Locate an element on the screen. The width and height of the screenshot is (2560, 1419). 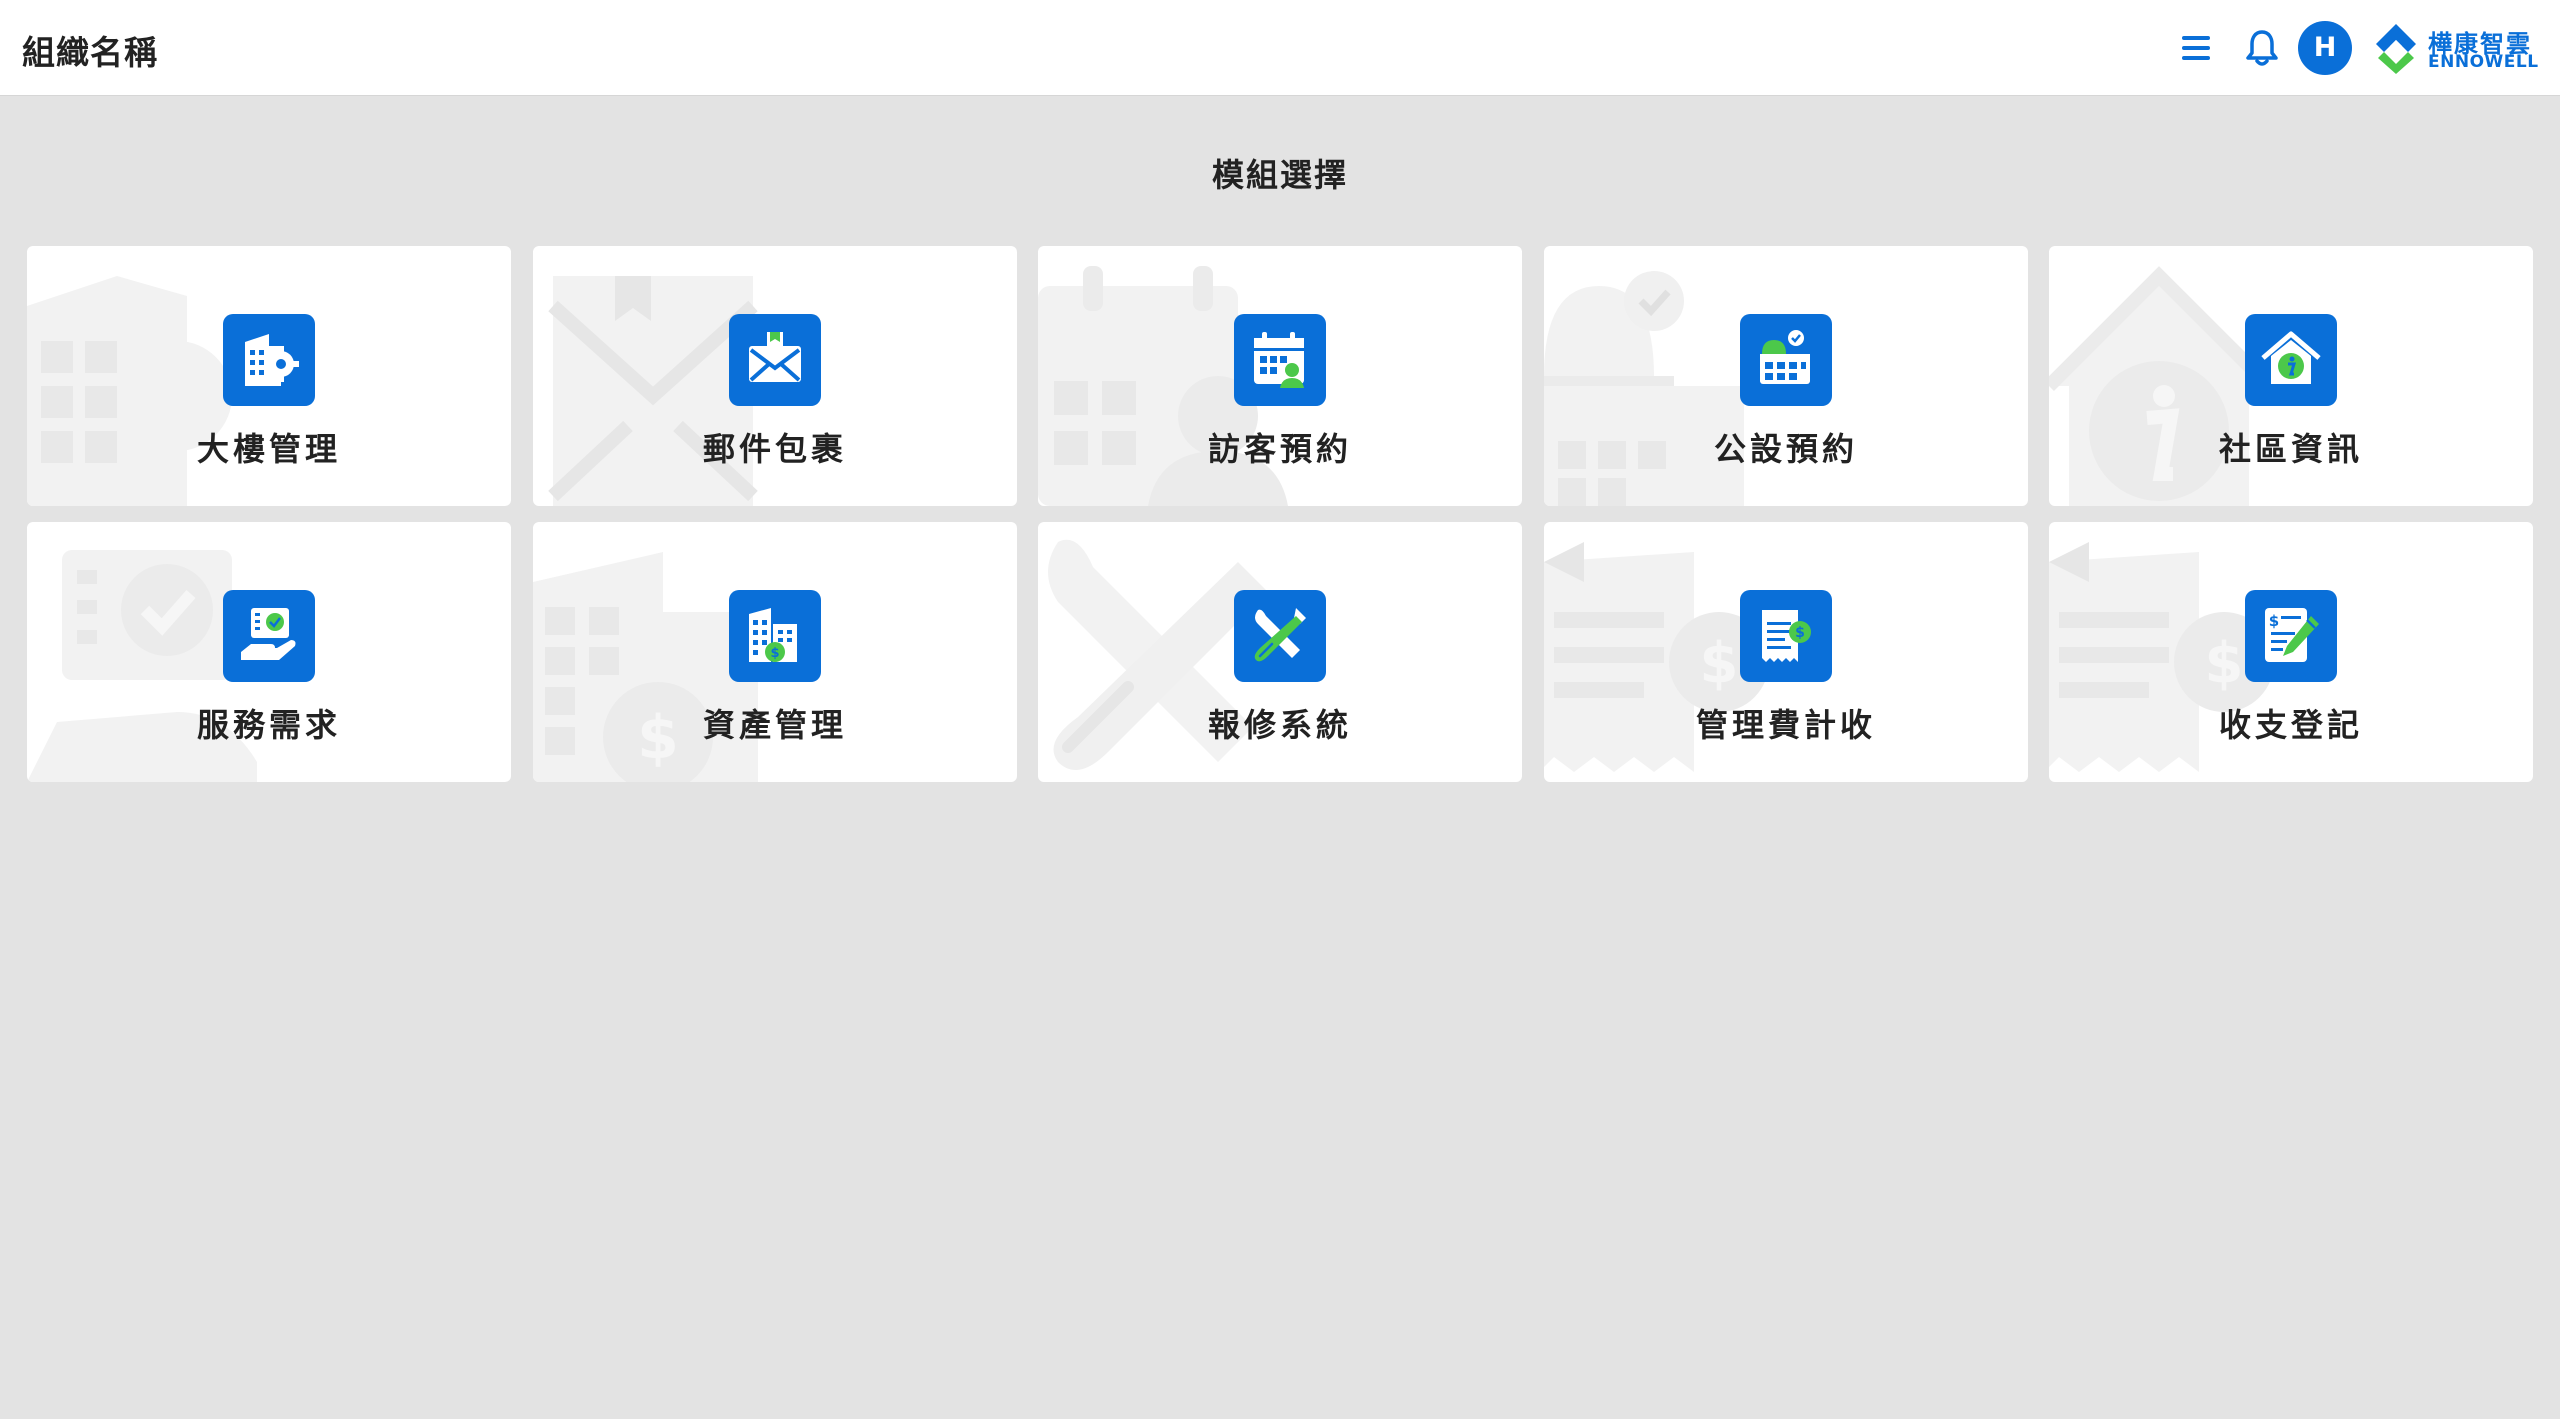
user-avatar: H is located at coordinates (2325, 48).